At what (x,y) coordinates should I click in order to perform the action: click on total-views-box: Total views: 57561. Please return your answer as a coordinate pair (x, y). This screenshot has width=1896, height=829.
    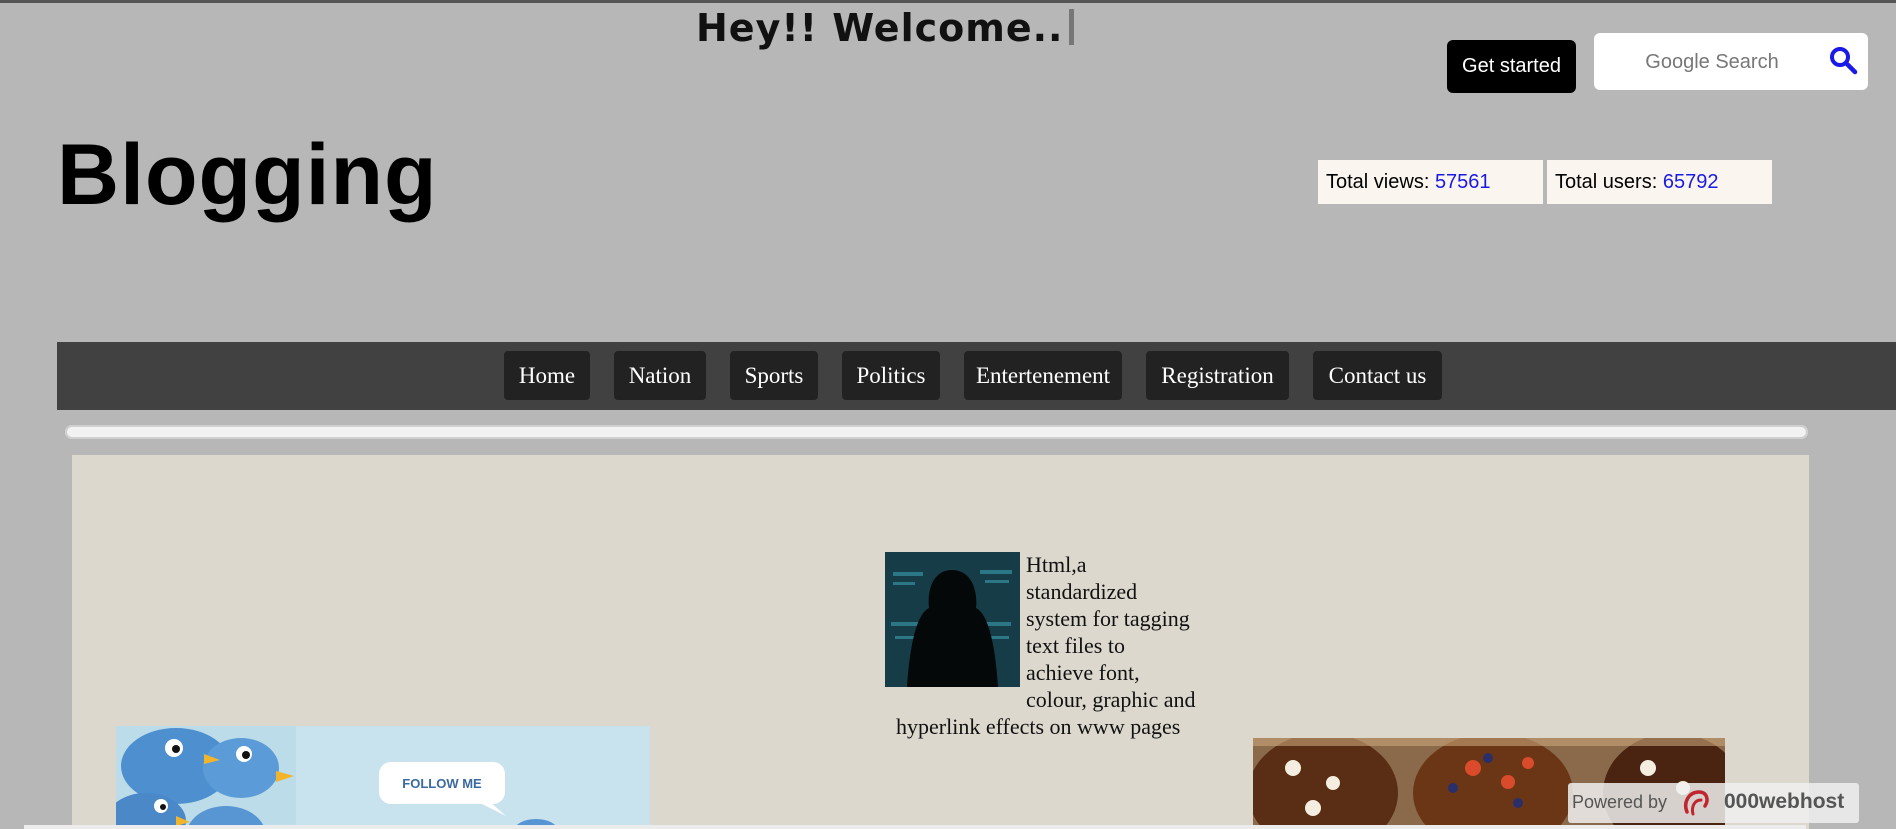
    Looking at the image, I should click on (1430, 182).